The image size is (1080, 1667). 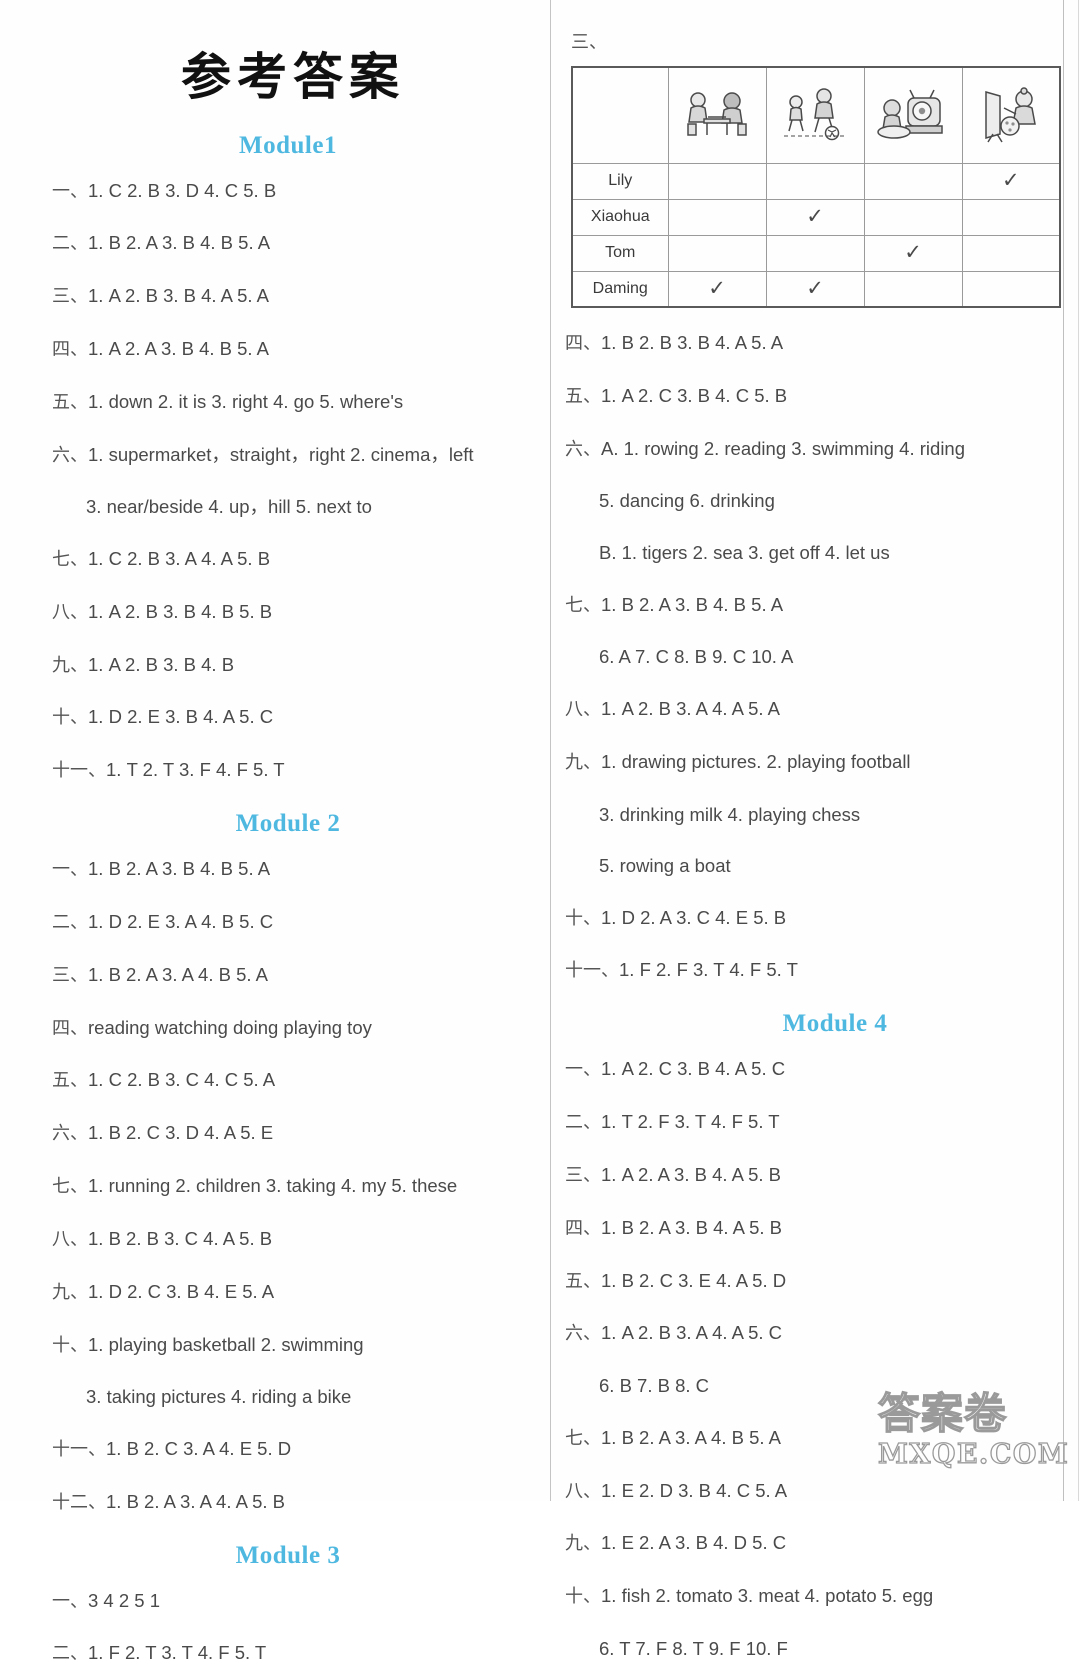 What do you see at coordinates (180, 1132) in the screenshot?
I see `answer-line-text: 1. B 2. C 3. D 4. A 5. E` at bounding box center [180, 1132].